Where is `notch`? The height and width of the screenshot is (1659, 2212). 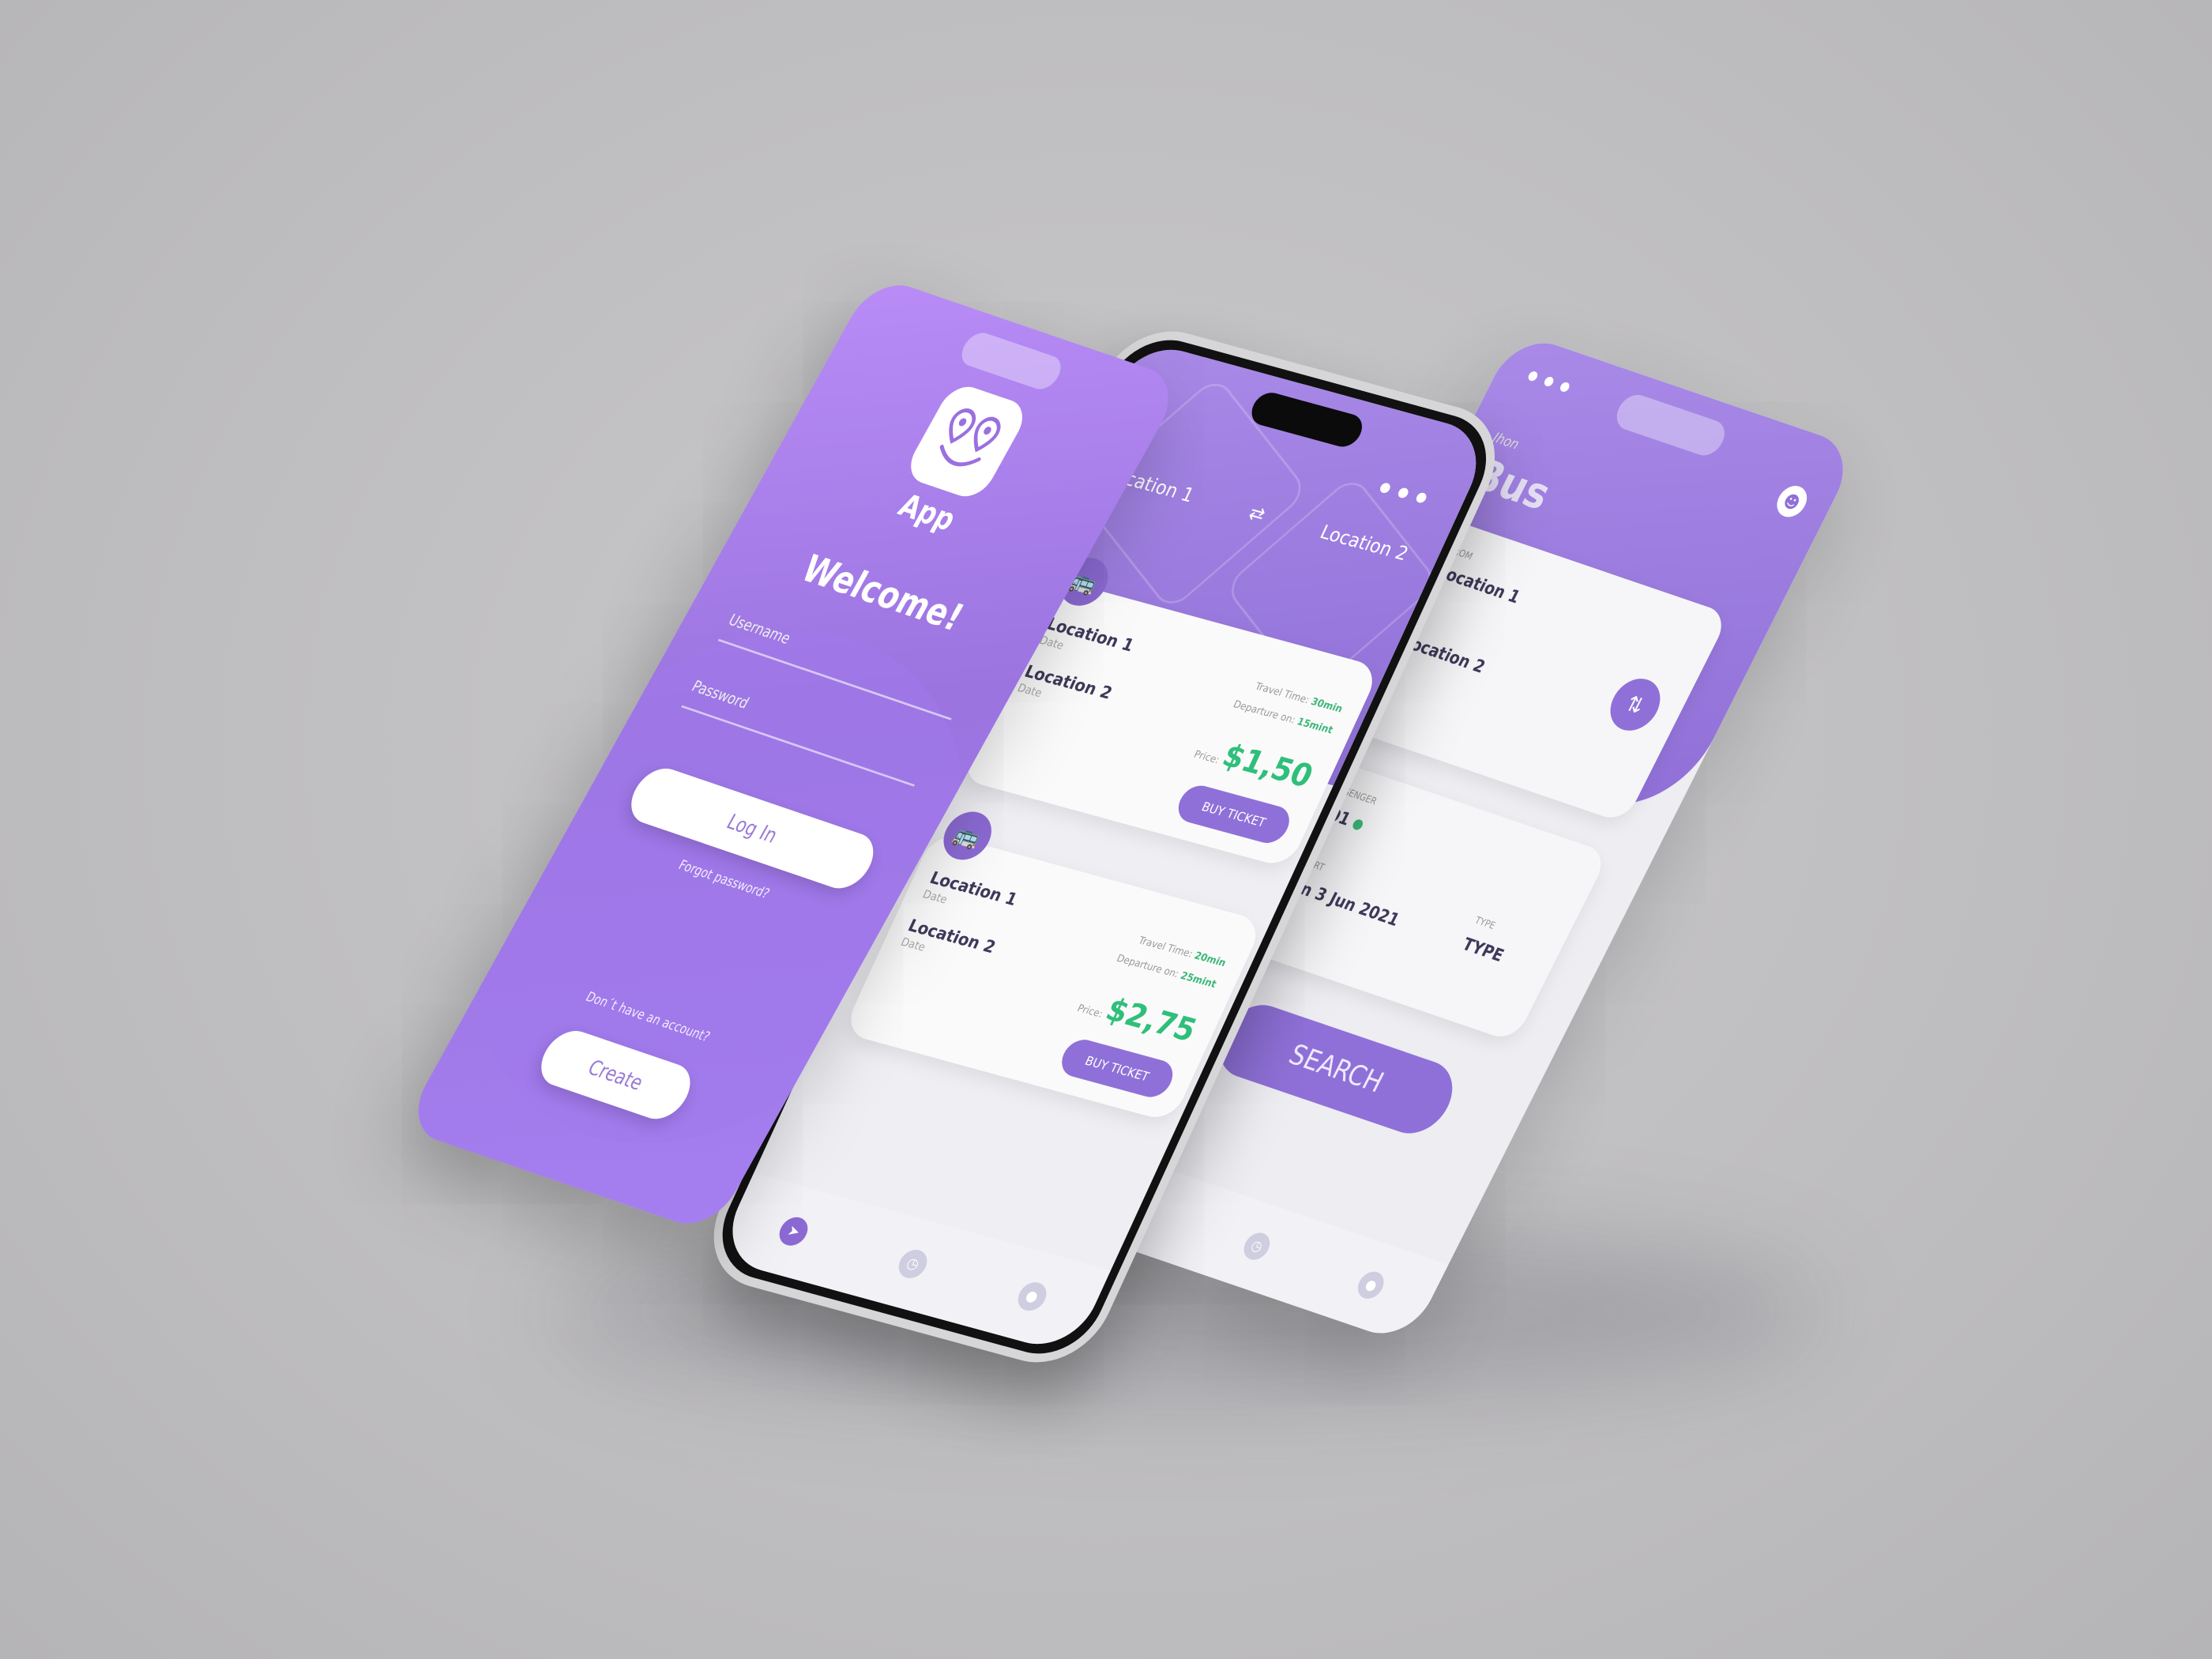 notch is located at coordinates (1011, 361).